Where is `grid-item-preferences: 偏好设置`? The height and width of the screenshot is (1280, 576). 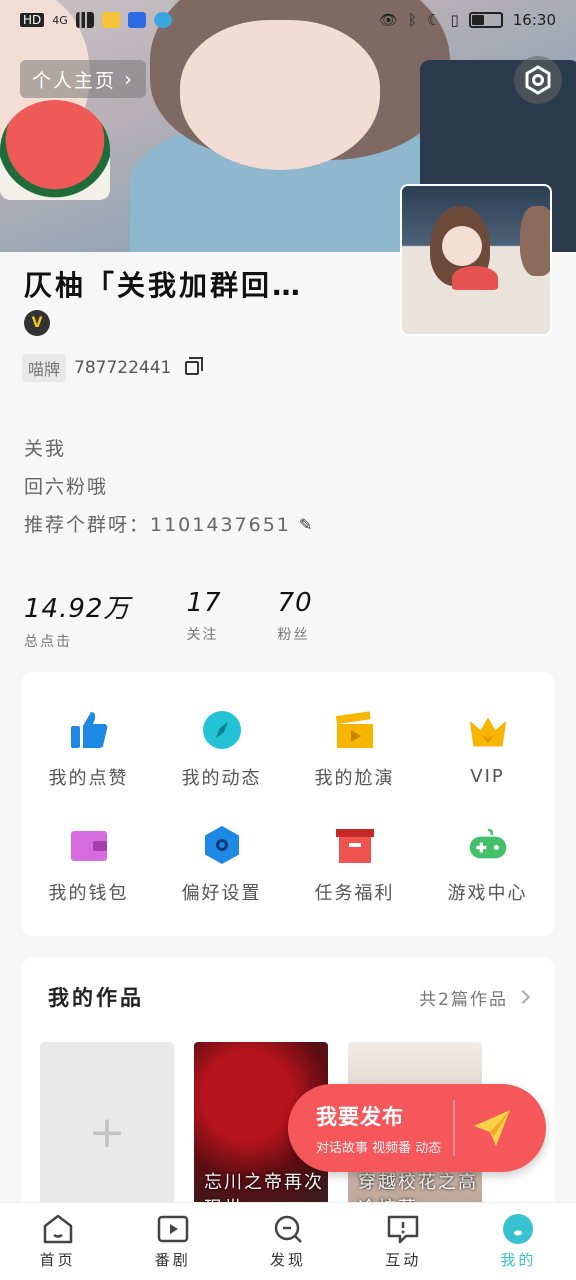
grid-item-preferences: 偏好设置 is located at coordinates (221, 864).